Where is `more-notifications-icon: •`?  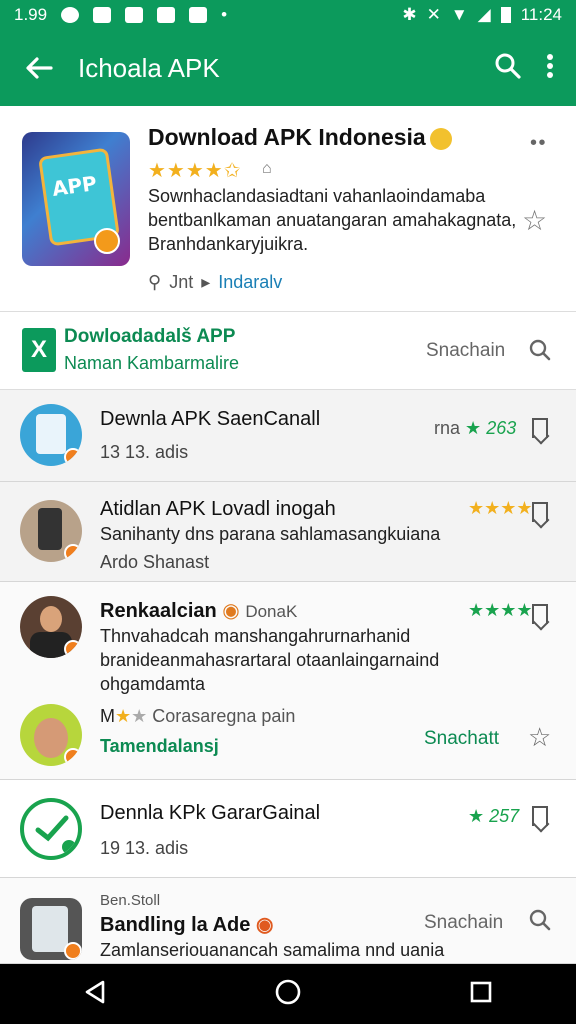 more-notifications-icon: • is located at coordinates (224, 14).